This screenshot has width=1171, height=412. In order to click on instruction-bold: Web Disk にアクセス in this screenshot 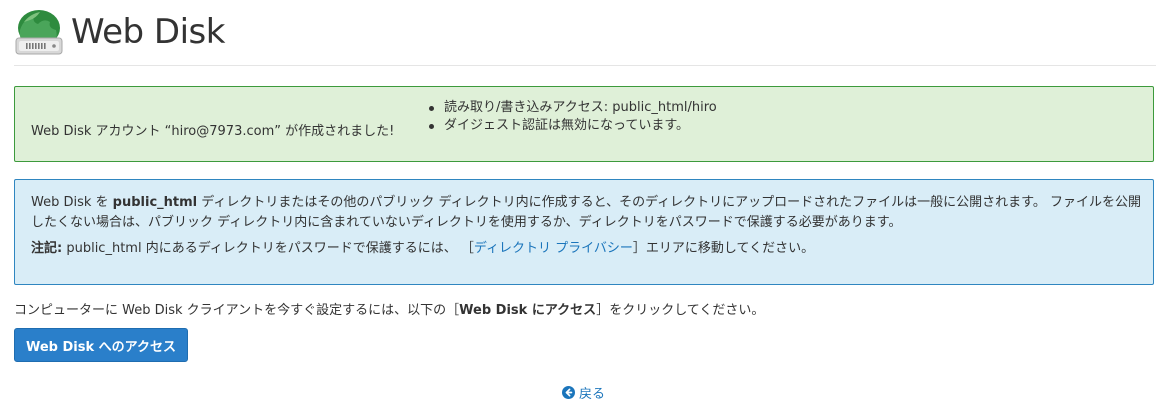, I will do `click(528, 310)`.